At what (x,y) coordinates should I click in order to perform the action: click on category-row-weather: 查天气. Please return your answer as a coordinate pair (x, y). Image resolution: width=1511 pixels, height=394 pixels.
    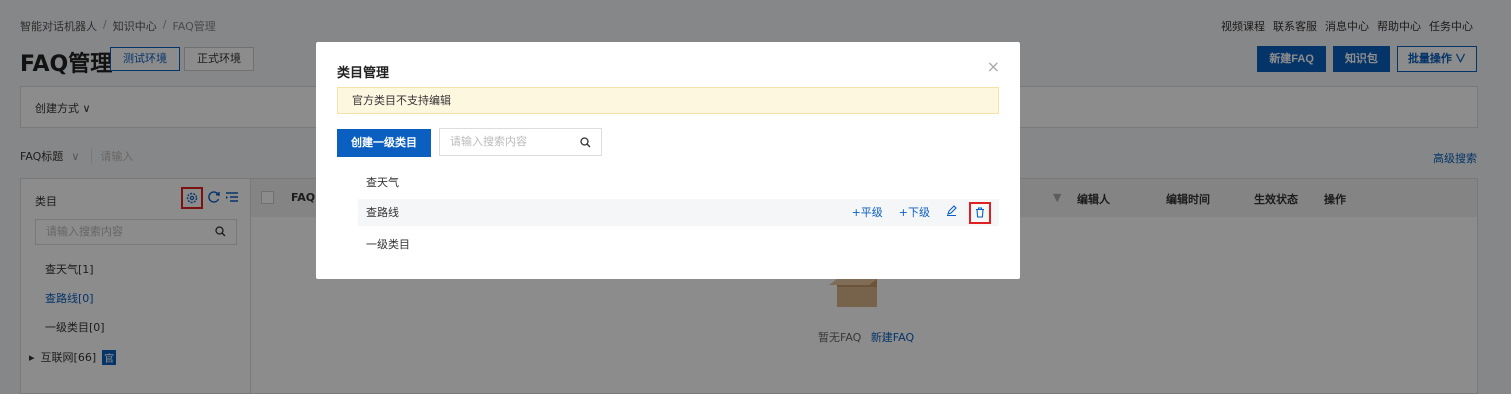
    Looking at the image, I should click on (678, 182).